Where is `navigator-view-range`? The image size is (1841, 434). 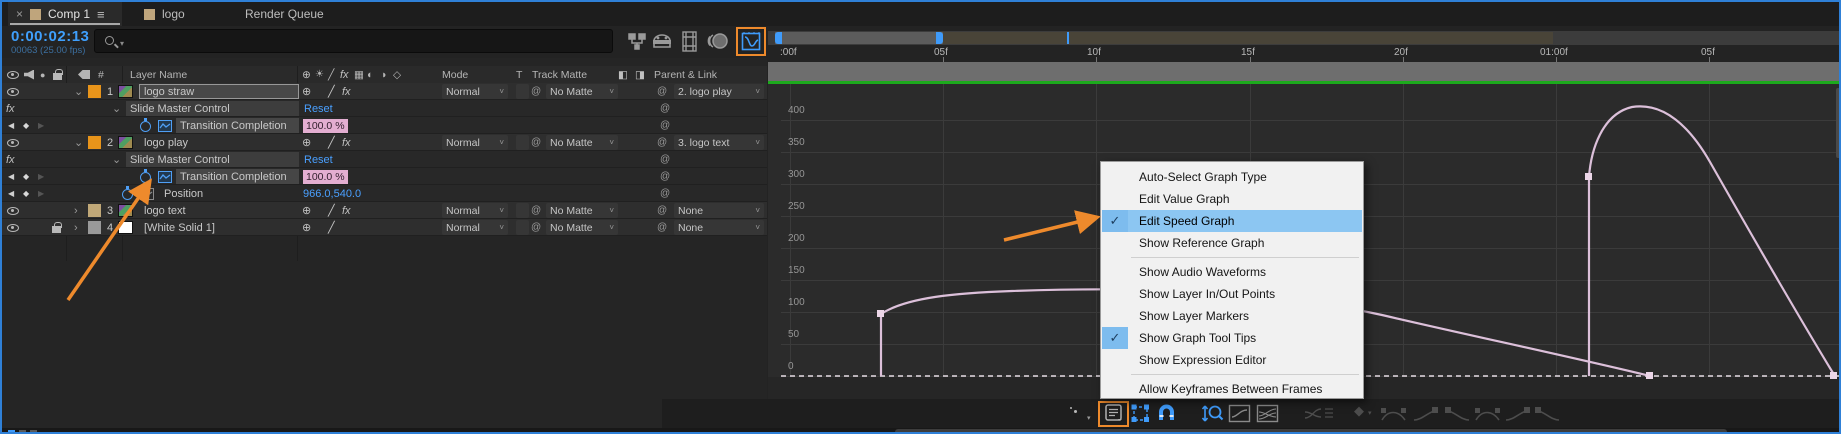
navigator-view-range is located at coordinates (859, 38).